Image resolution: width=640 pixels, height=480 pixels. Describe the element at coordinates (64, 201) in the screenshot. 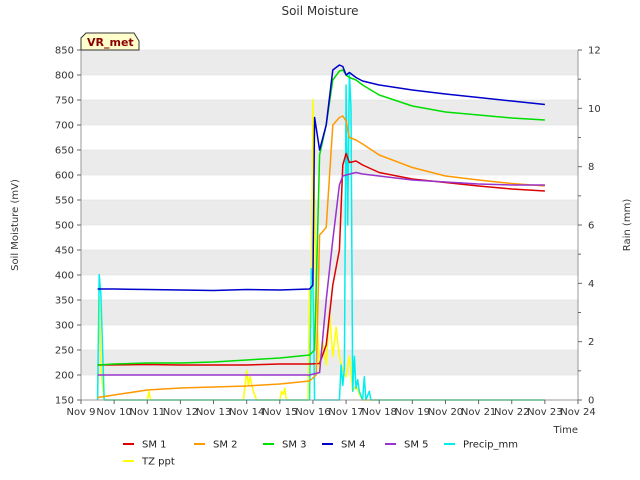

I see `y-tick-label: 550` at that location.